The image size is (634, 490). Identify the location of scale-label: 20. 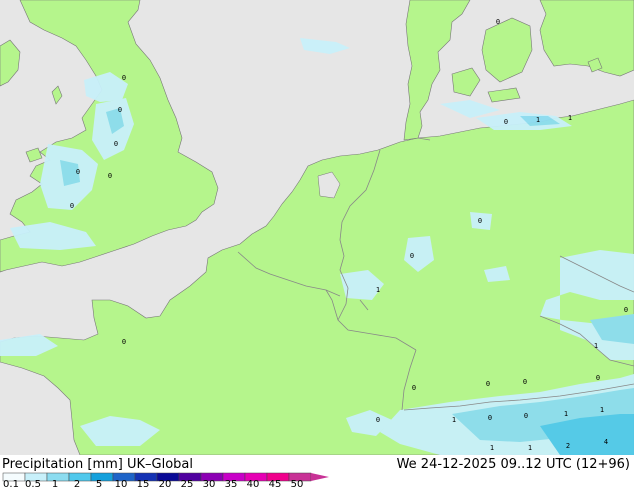
(165, 484).